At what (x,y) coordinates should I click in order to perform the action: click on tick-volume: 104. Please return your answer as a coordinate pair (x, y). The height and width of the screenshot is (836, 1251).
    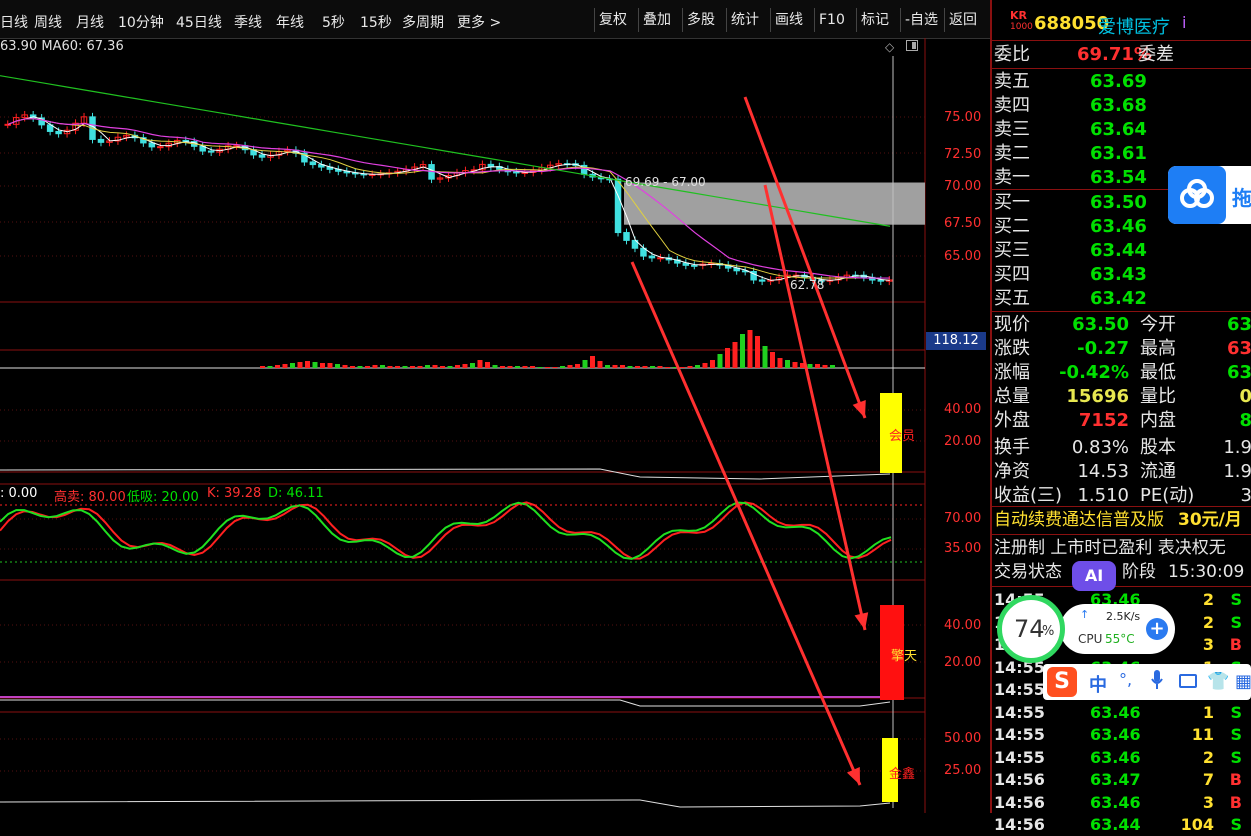
    Looking at the image, I should click on (1197, 824).